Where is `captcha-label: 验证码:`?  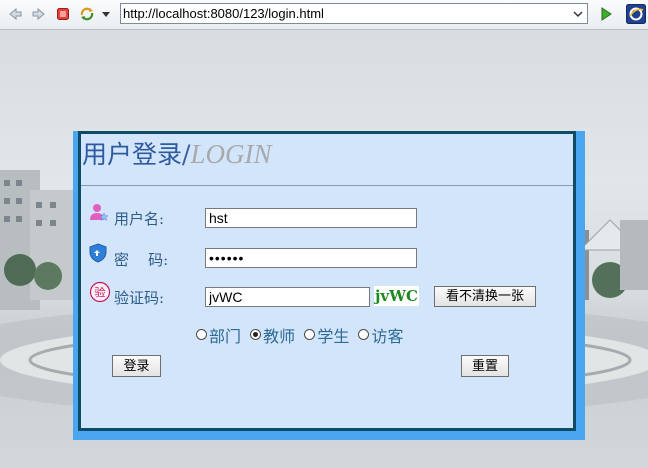 captcha-label: 验证码: is located at coordinates (139, 298).